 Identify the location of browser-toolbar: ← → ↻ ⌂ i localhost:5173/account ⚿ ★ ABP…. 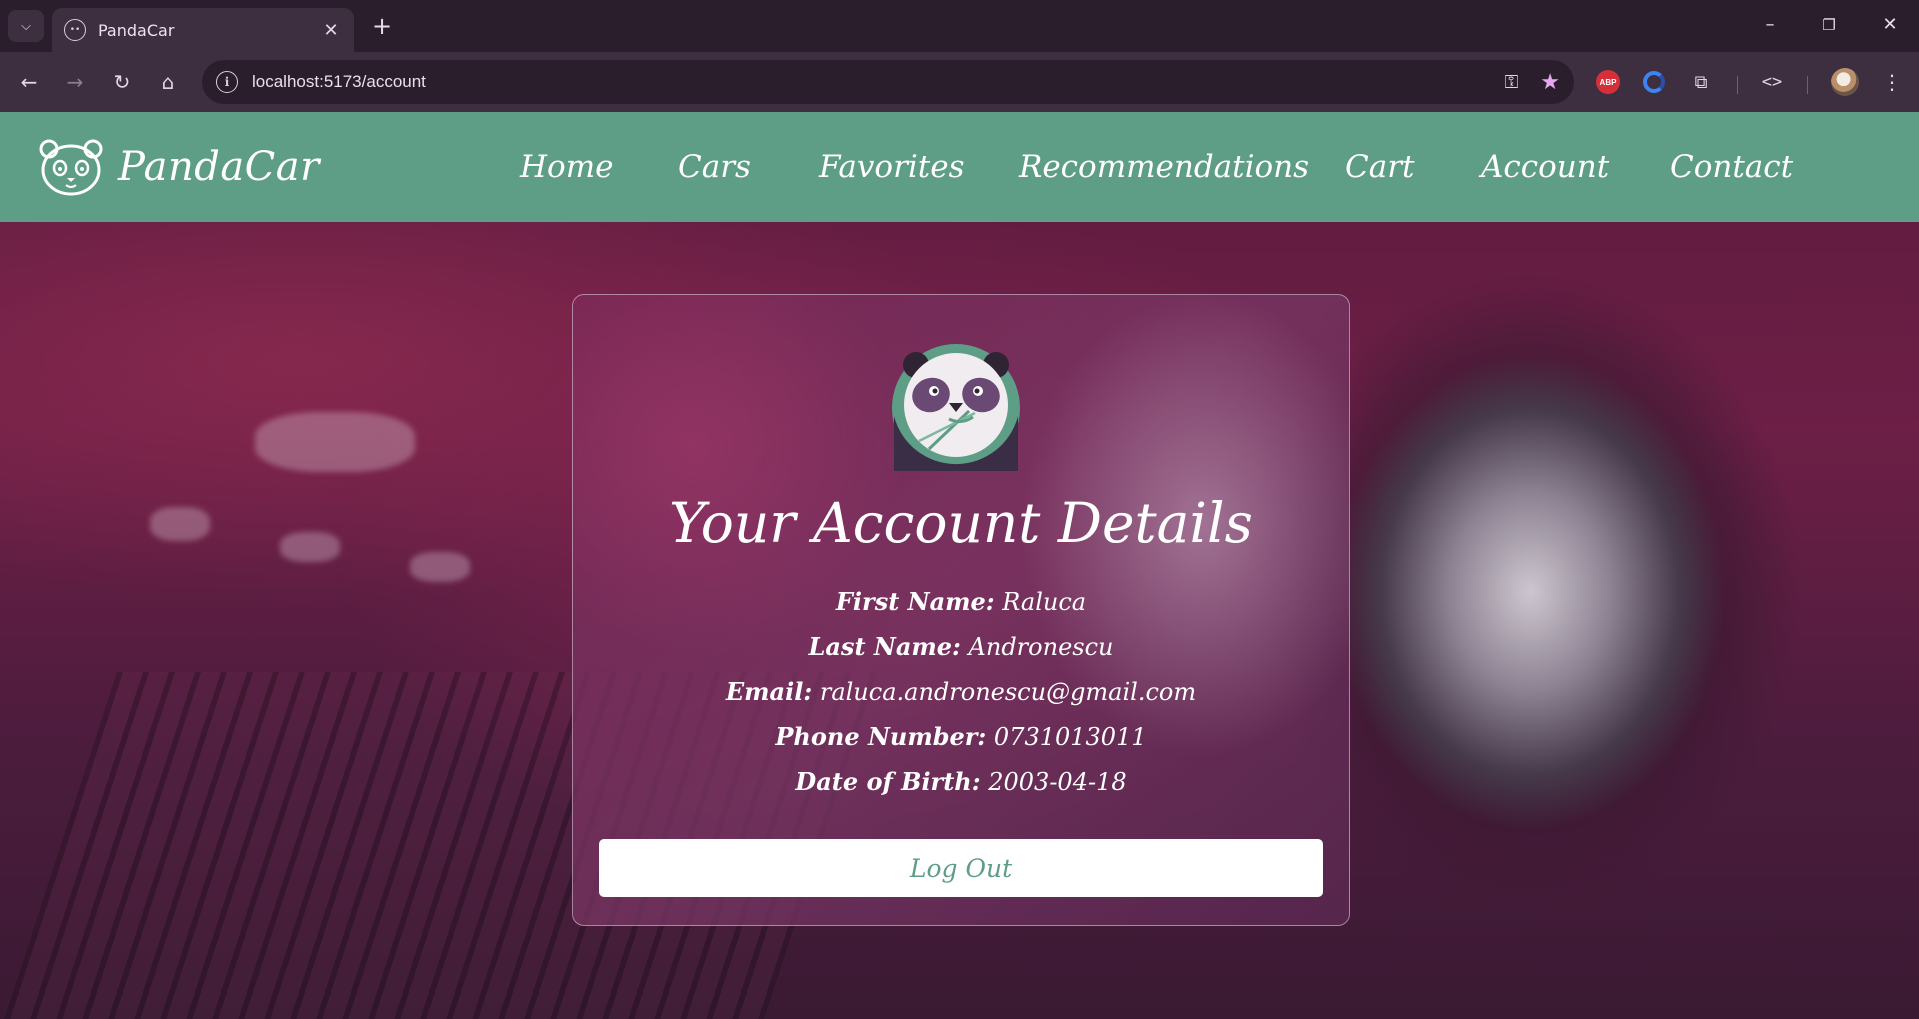
(959, 82).